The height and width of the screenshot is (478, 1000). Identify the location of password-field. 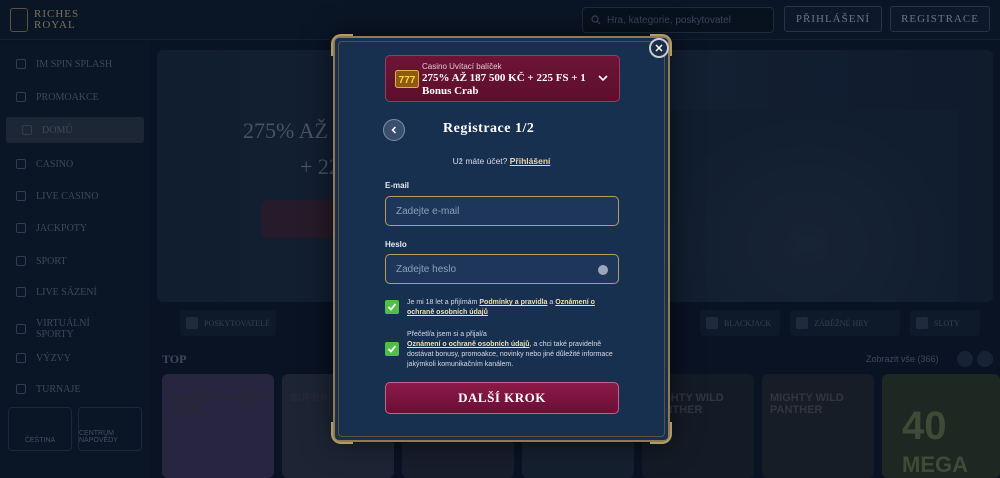
(496, 269).